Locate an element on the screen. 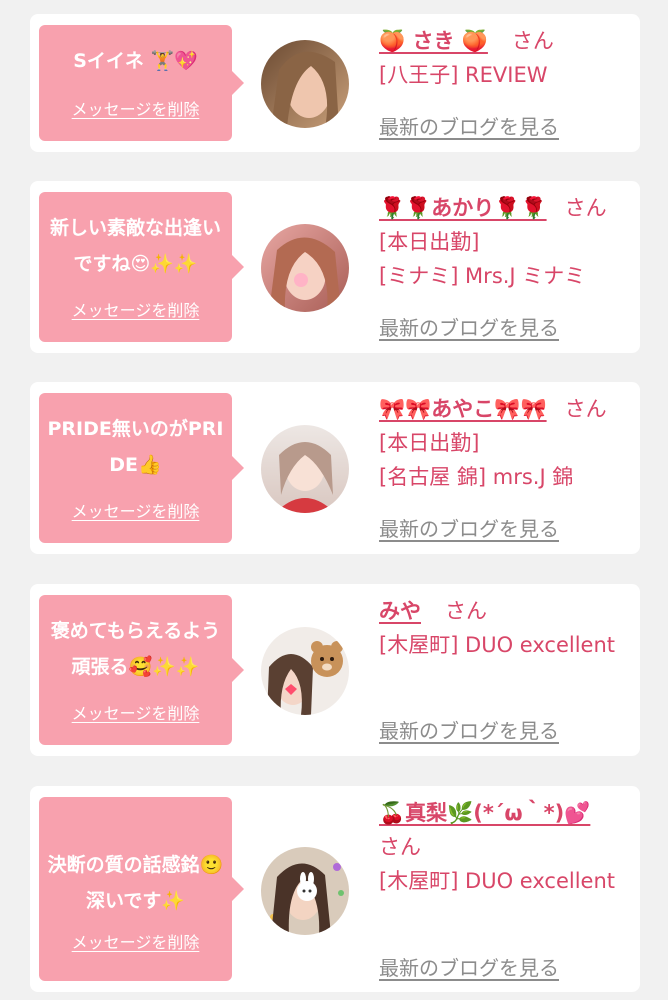 This screenshot has height=1000, width=668. message-text: Sイイネ 🏋️💖 is located at coordinates (135, 61).